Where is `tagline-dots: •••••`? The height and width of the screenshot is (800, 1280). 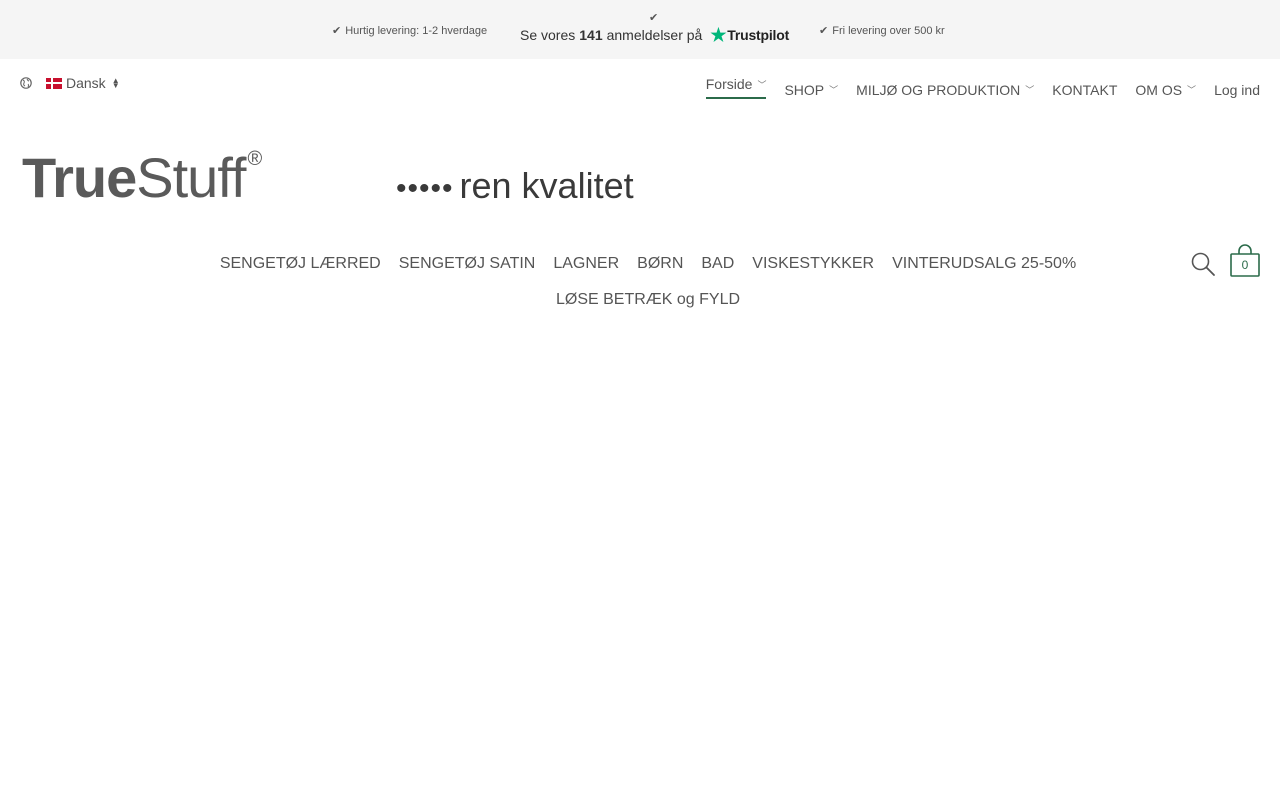
tagline-dots: ••••• is located at coordinates (425, 188).